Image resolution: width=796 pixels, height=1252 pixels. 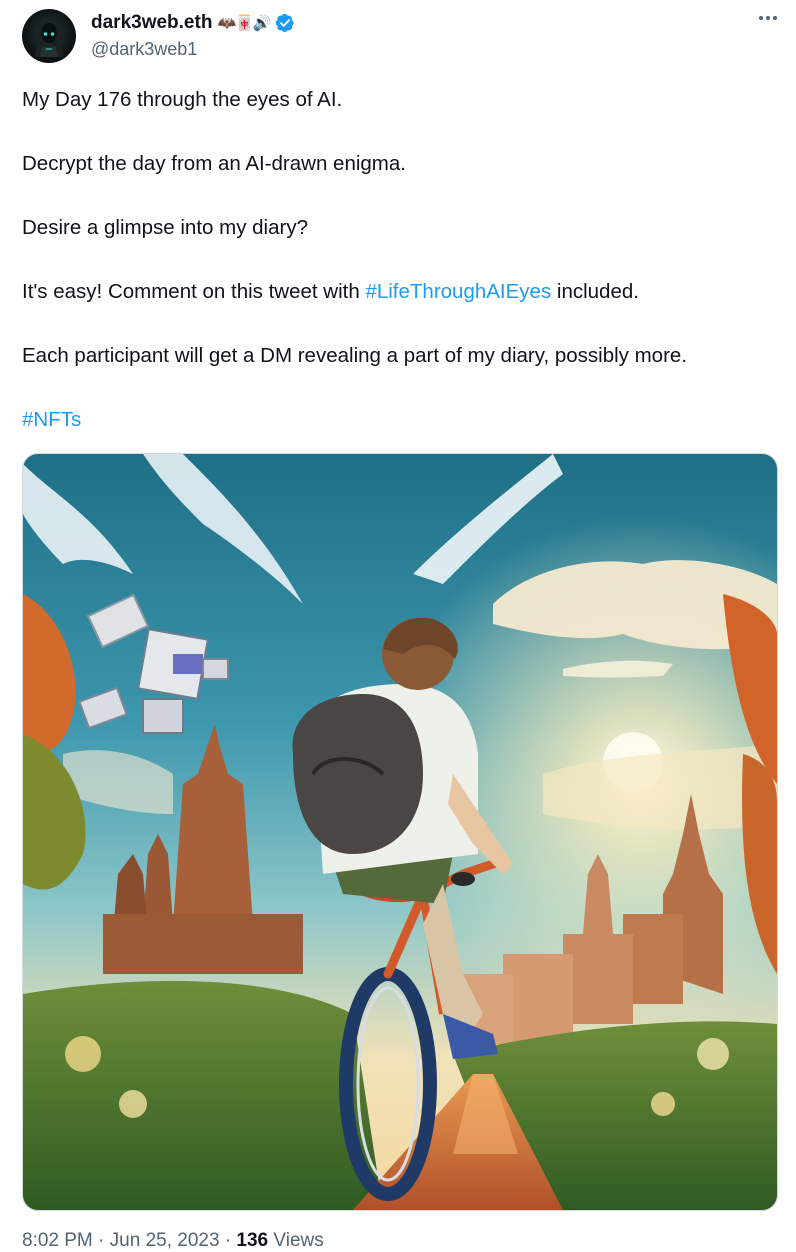 I want to click on avatar, so click(x=49, y=36).